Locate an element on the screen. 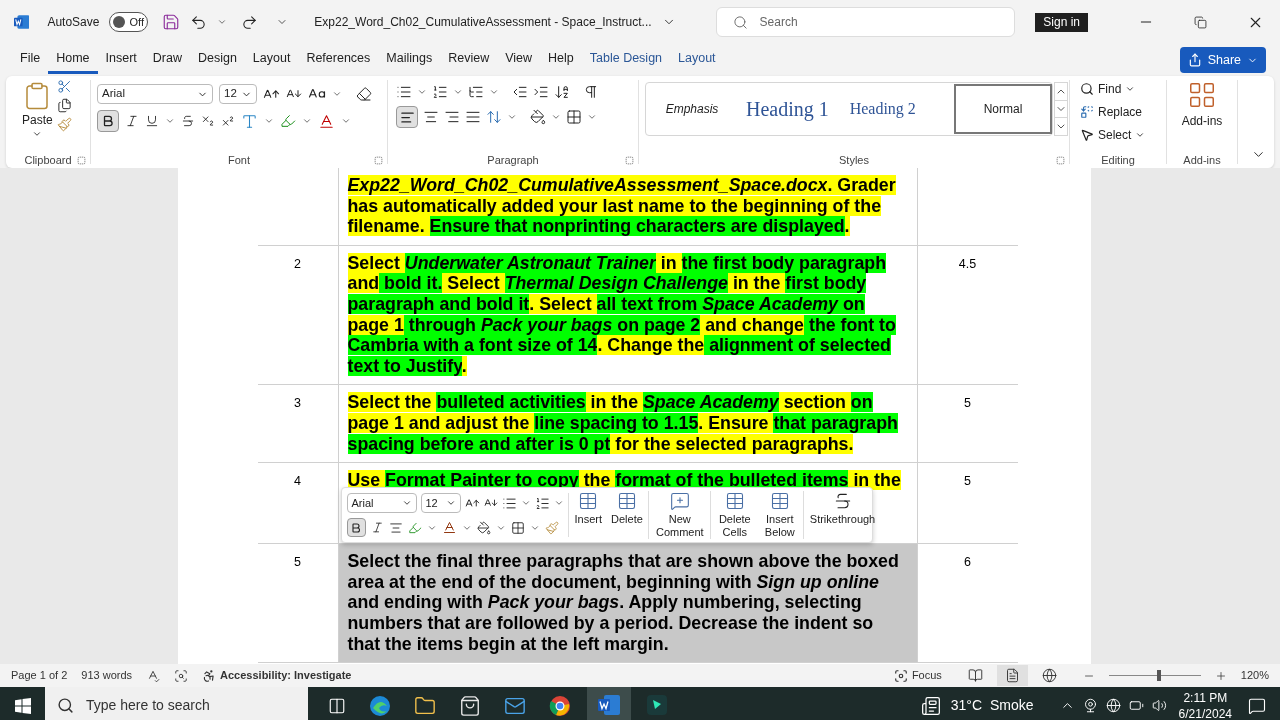  find-button: Find is located at coordinates (1123, 89).